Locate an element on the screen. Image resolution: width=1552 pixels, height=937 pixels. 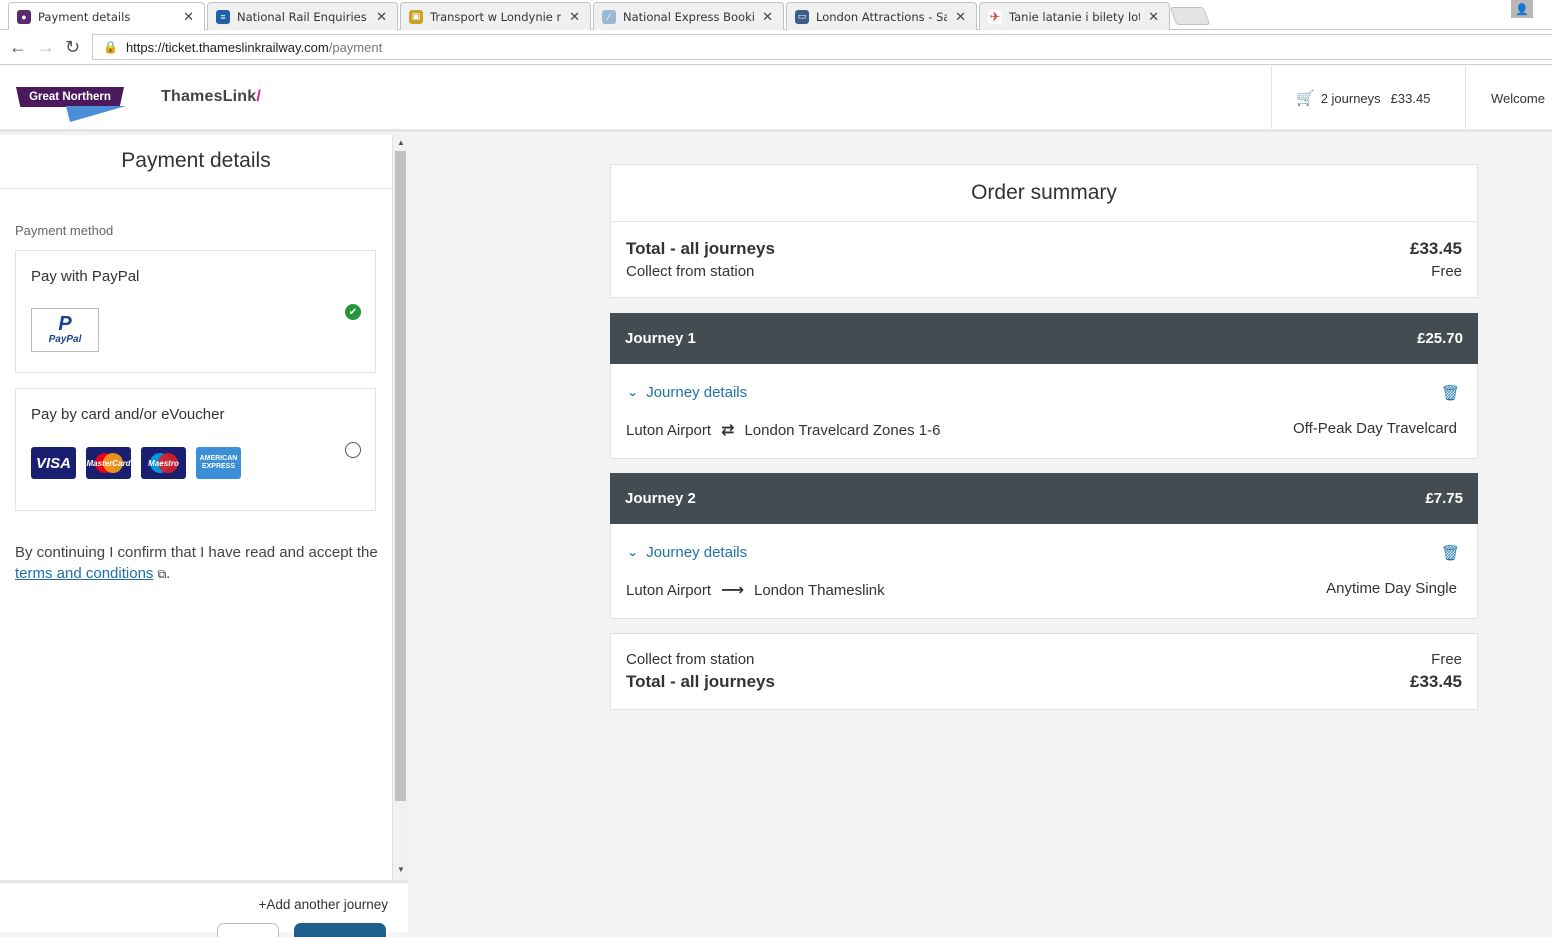
maestro-logo: Maestro is located at coordinates (163, 463).